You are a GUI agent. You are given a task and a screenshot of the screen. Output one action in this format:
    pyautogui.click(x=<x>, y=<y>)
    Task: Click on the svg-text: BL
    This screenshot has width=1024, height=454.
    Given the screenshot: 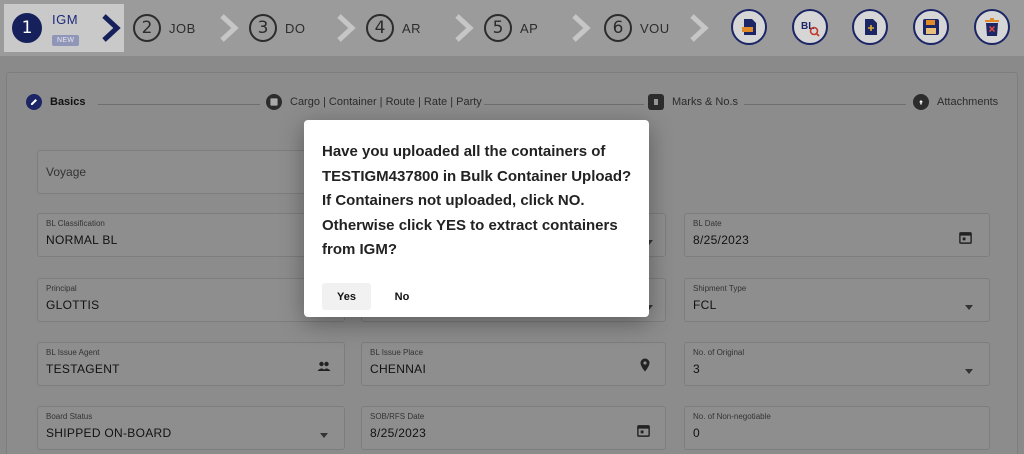 What is the action you would take?
    pyautogui.click(x=807, y=26)
    